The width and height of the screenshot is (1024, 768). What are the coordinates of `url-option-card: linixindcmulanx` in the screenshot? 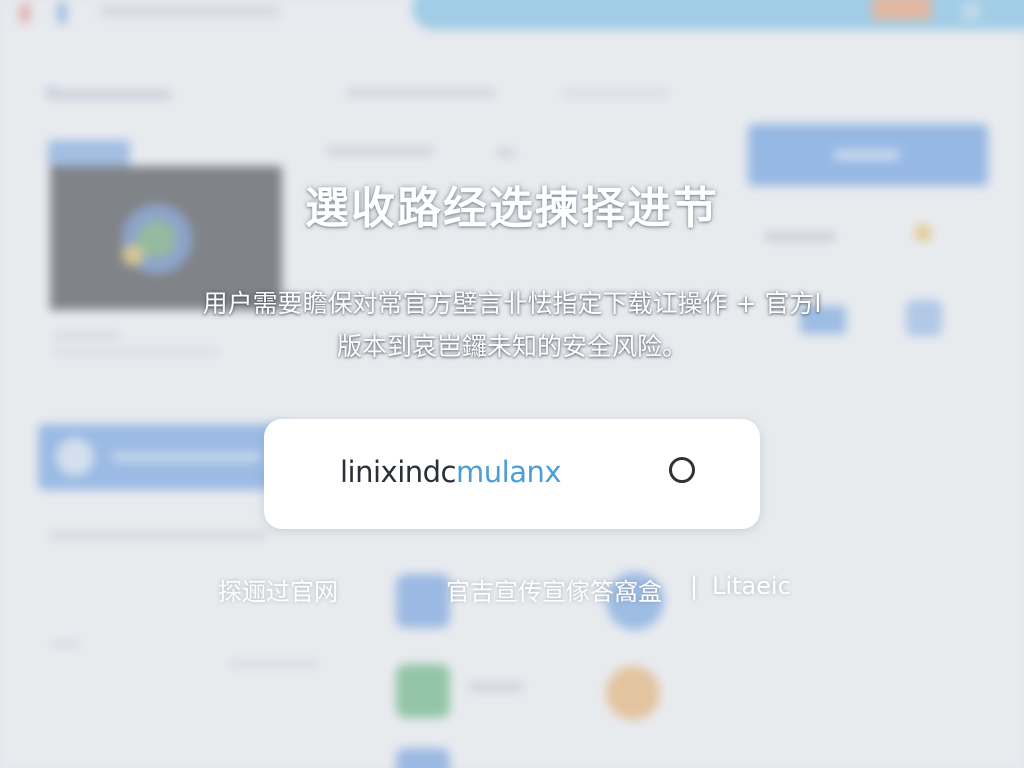 It's located at (512, 474).